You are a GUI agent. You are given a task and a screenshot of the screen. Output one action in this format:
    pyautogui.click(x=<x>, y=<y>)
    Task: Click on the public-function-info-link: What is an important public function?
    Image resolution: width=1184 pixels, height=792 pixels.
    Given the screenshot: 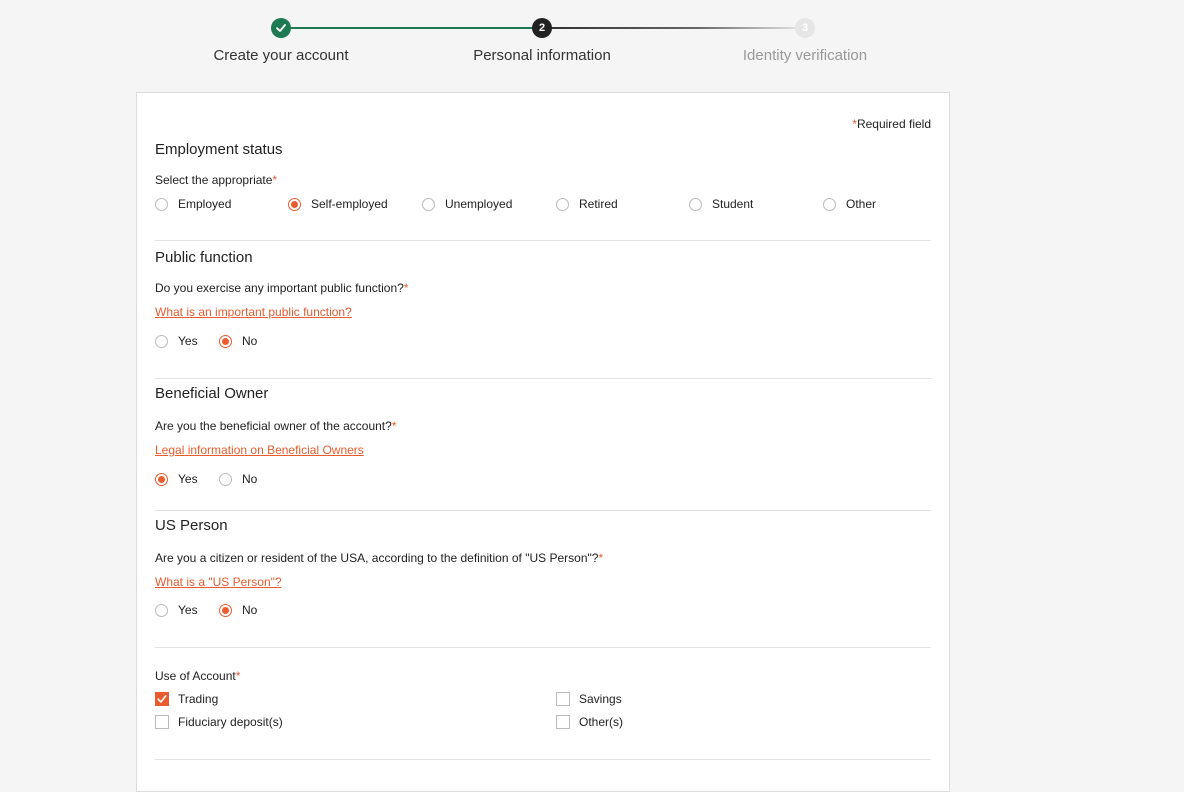 What is the action you would take?
    pyautogui.click(x=253, y=312)
    